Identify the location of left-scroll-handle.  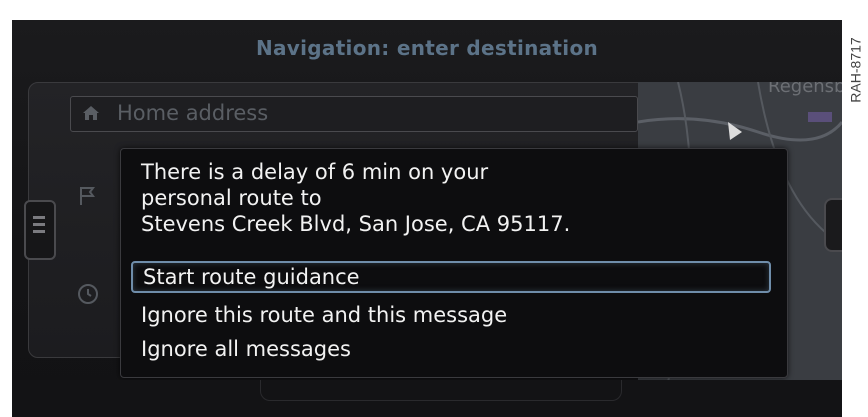
(40, 230).